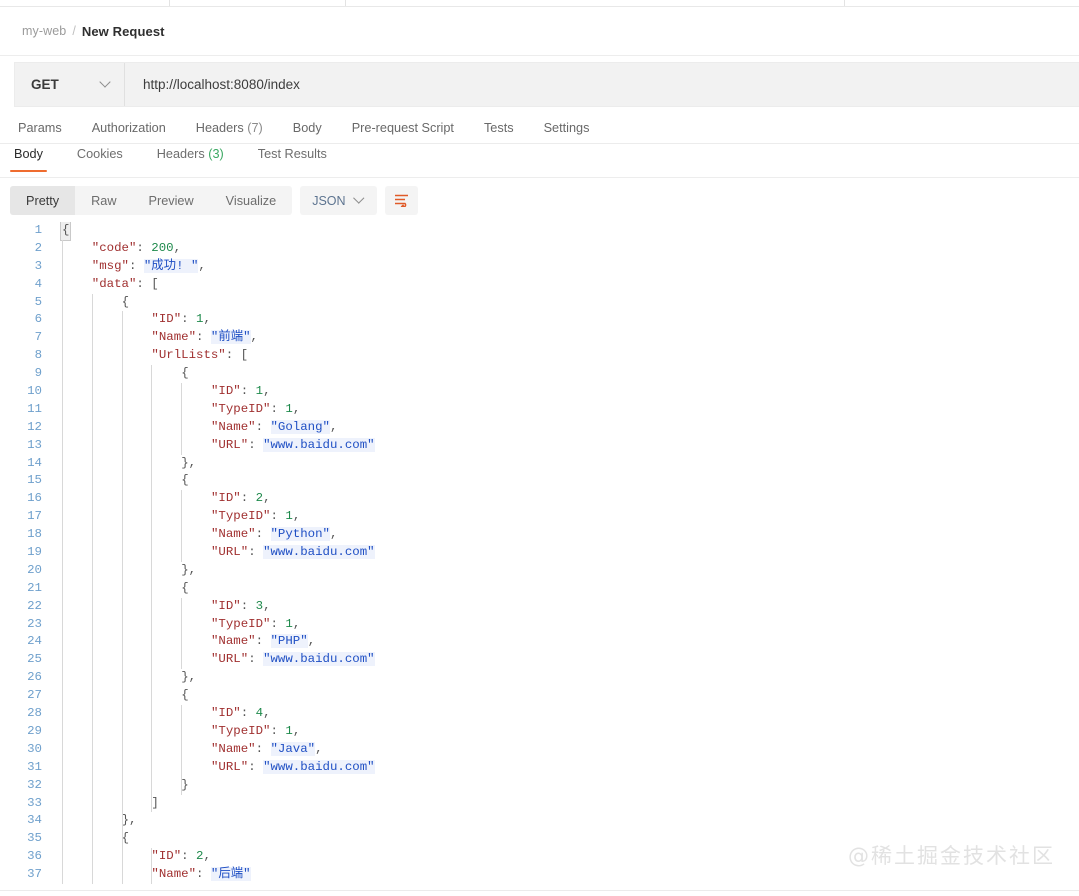 The width and height of the screenshot is (1079, 896). What do you see at coordinates (28, 159) in the screenshot?
I see `response-tab-body: Body` at bounding box center [28, 159].